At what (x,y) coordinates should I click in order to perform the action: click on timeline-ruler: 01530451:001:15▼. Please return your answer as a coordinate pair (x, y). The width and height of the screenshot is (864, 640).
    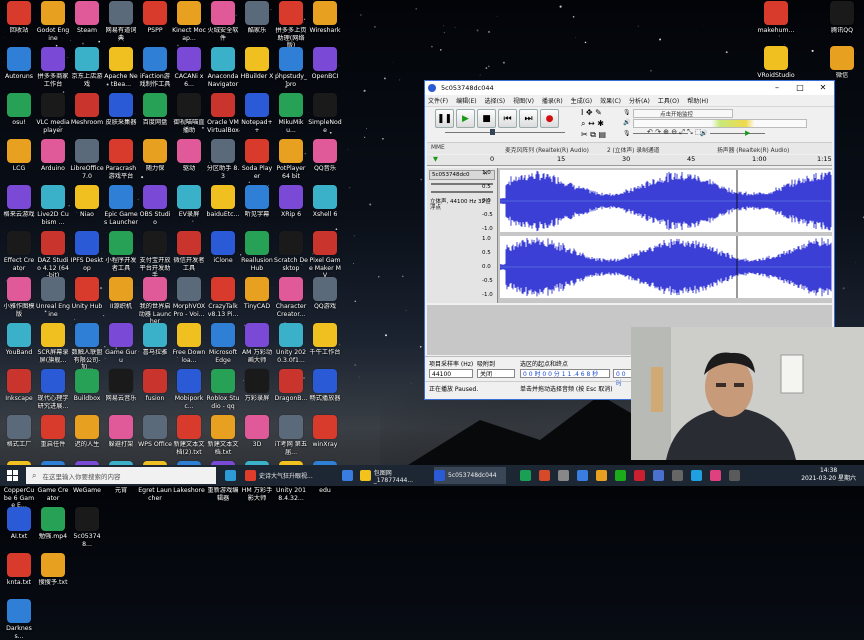
    Looking at the image, I should click on (629, 160).